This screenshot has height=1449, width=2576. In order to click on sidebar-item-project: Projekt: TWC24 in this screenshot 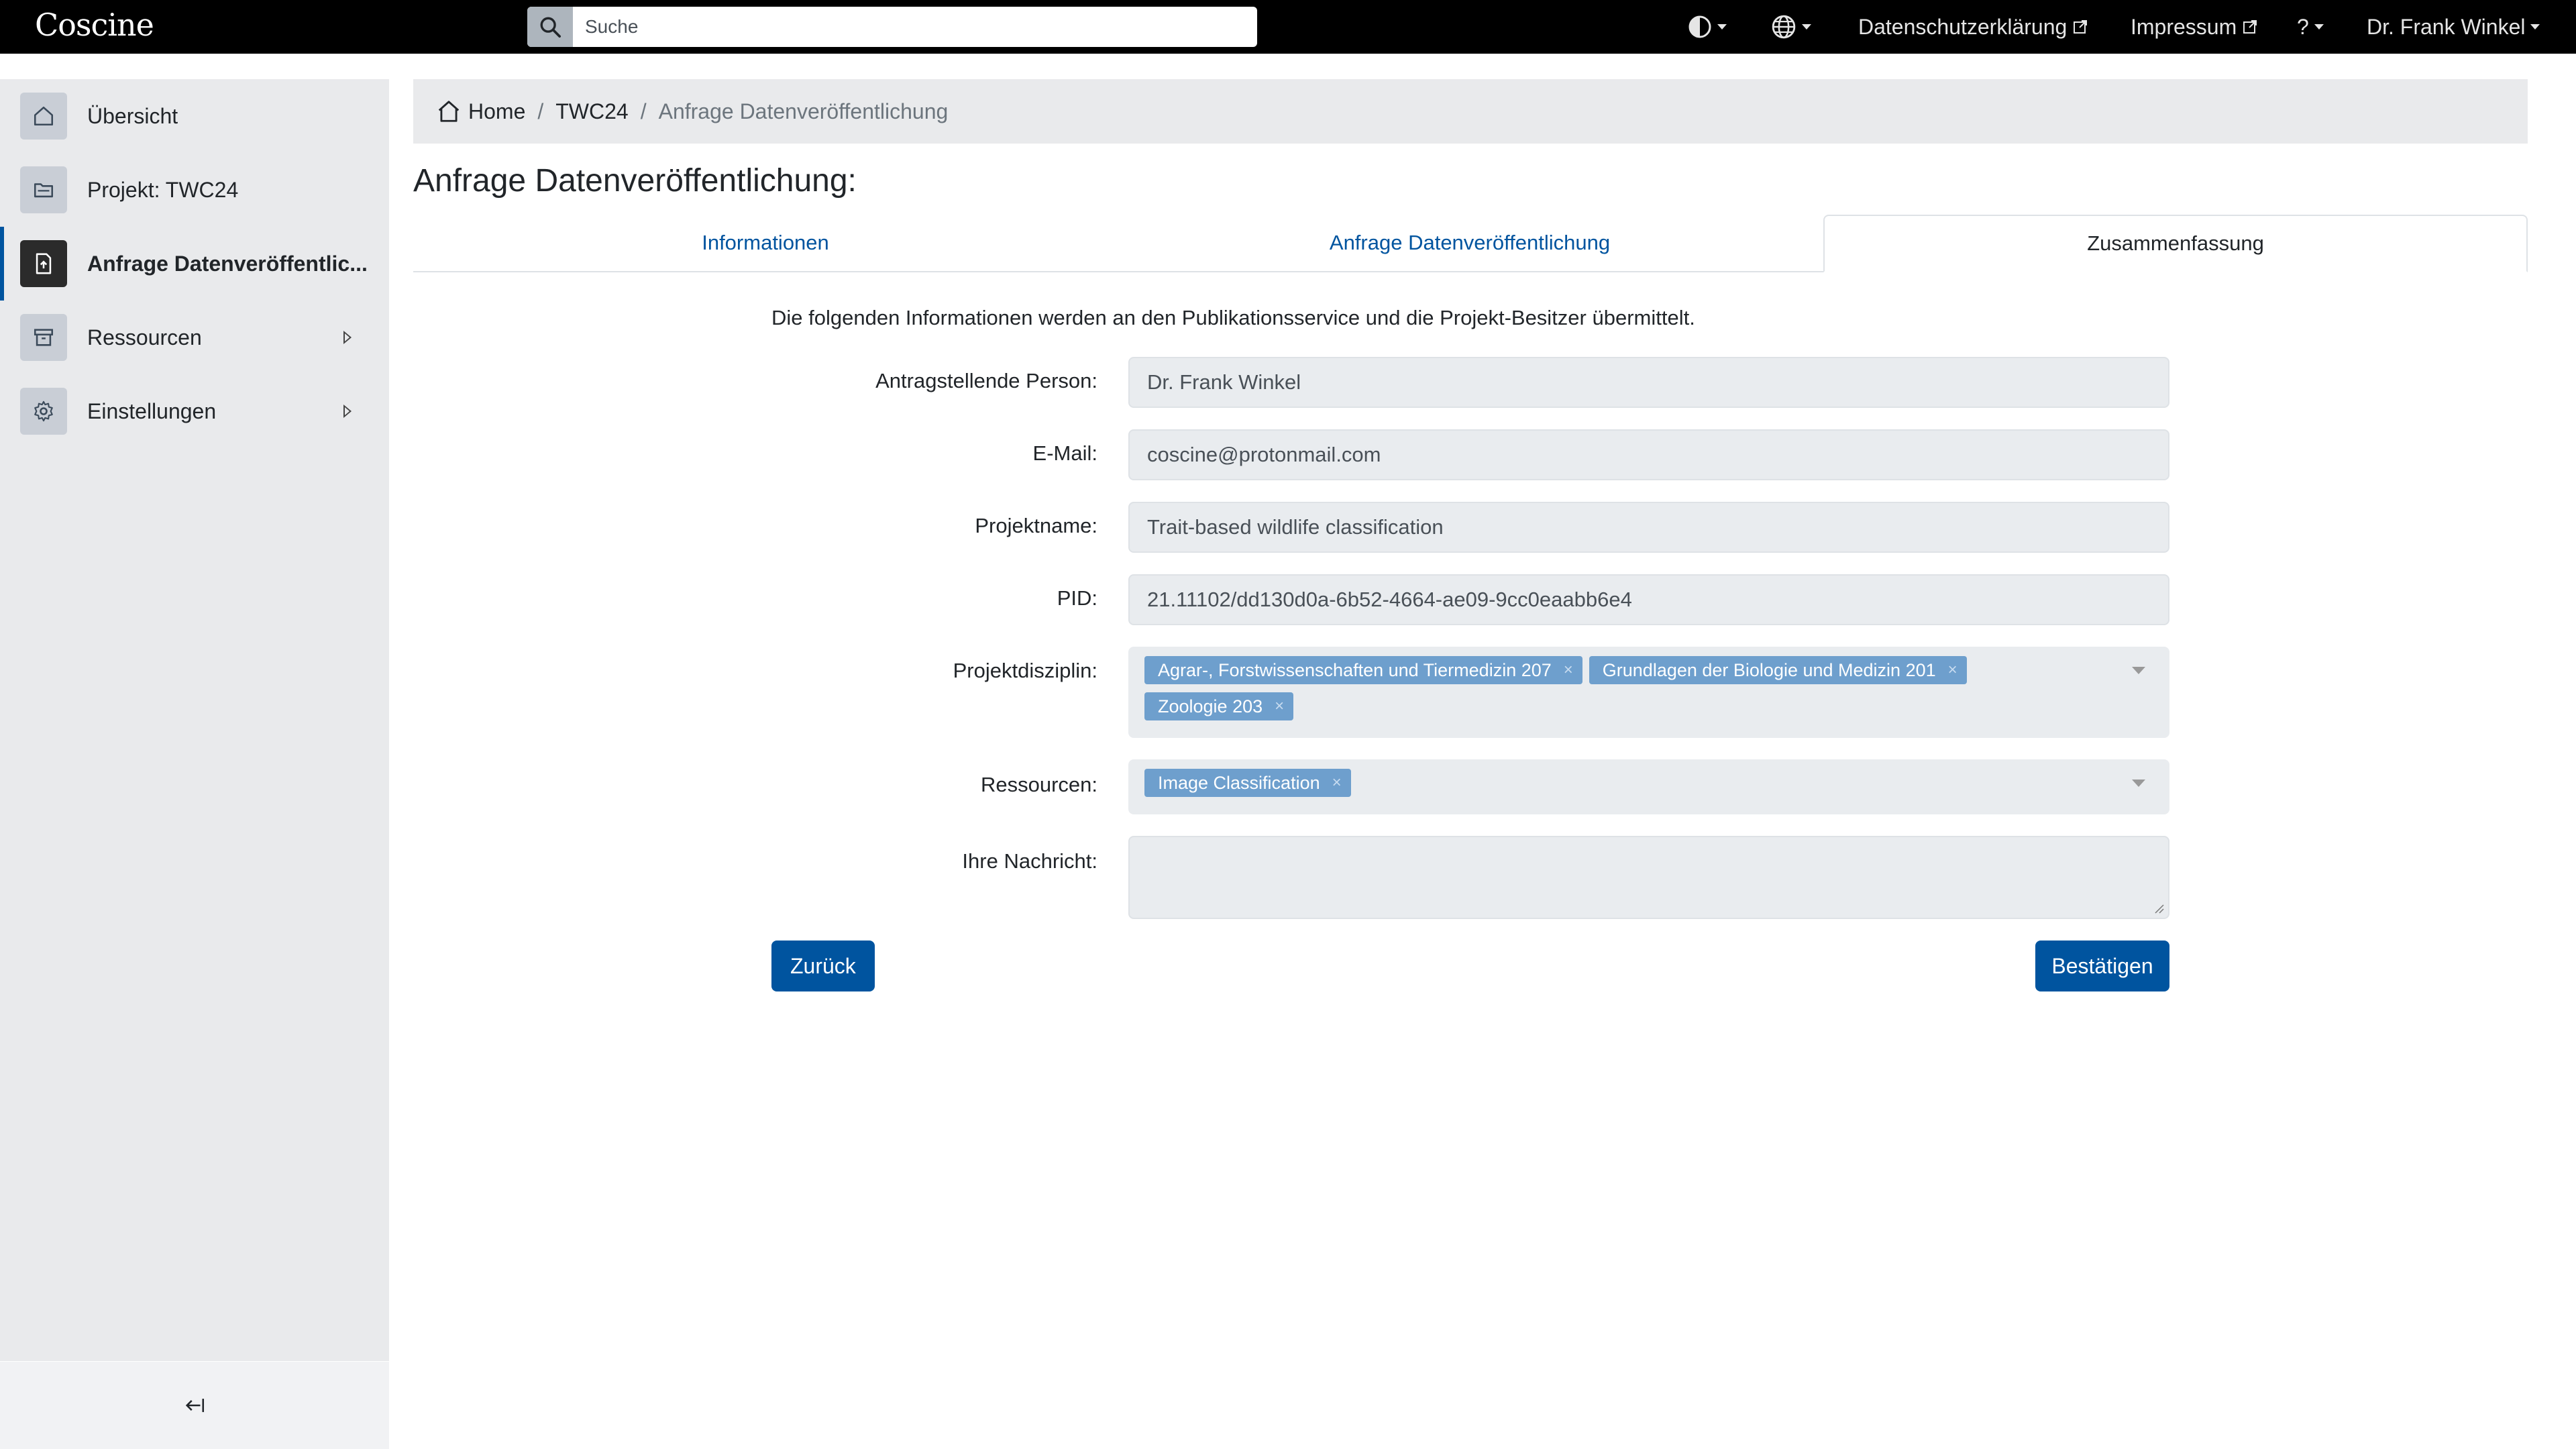, I will do `click(194, 190)`.